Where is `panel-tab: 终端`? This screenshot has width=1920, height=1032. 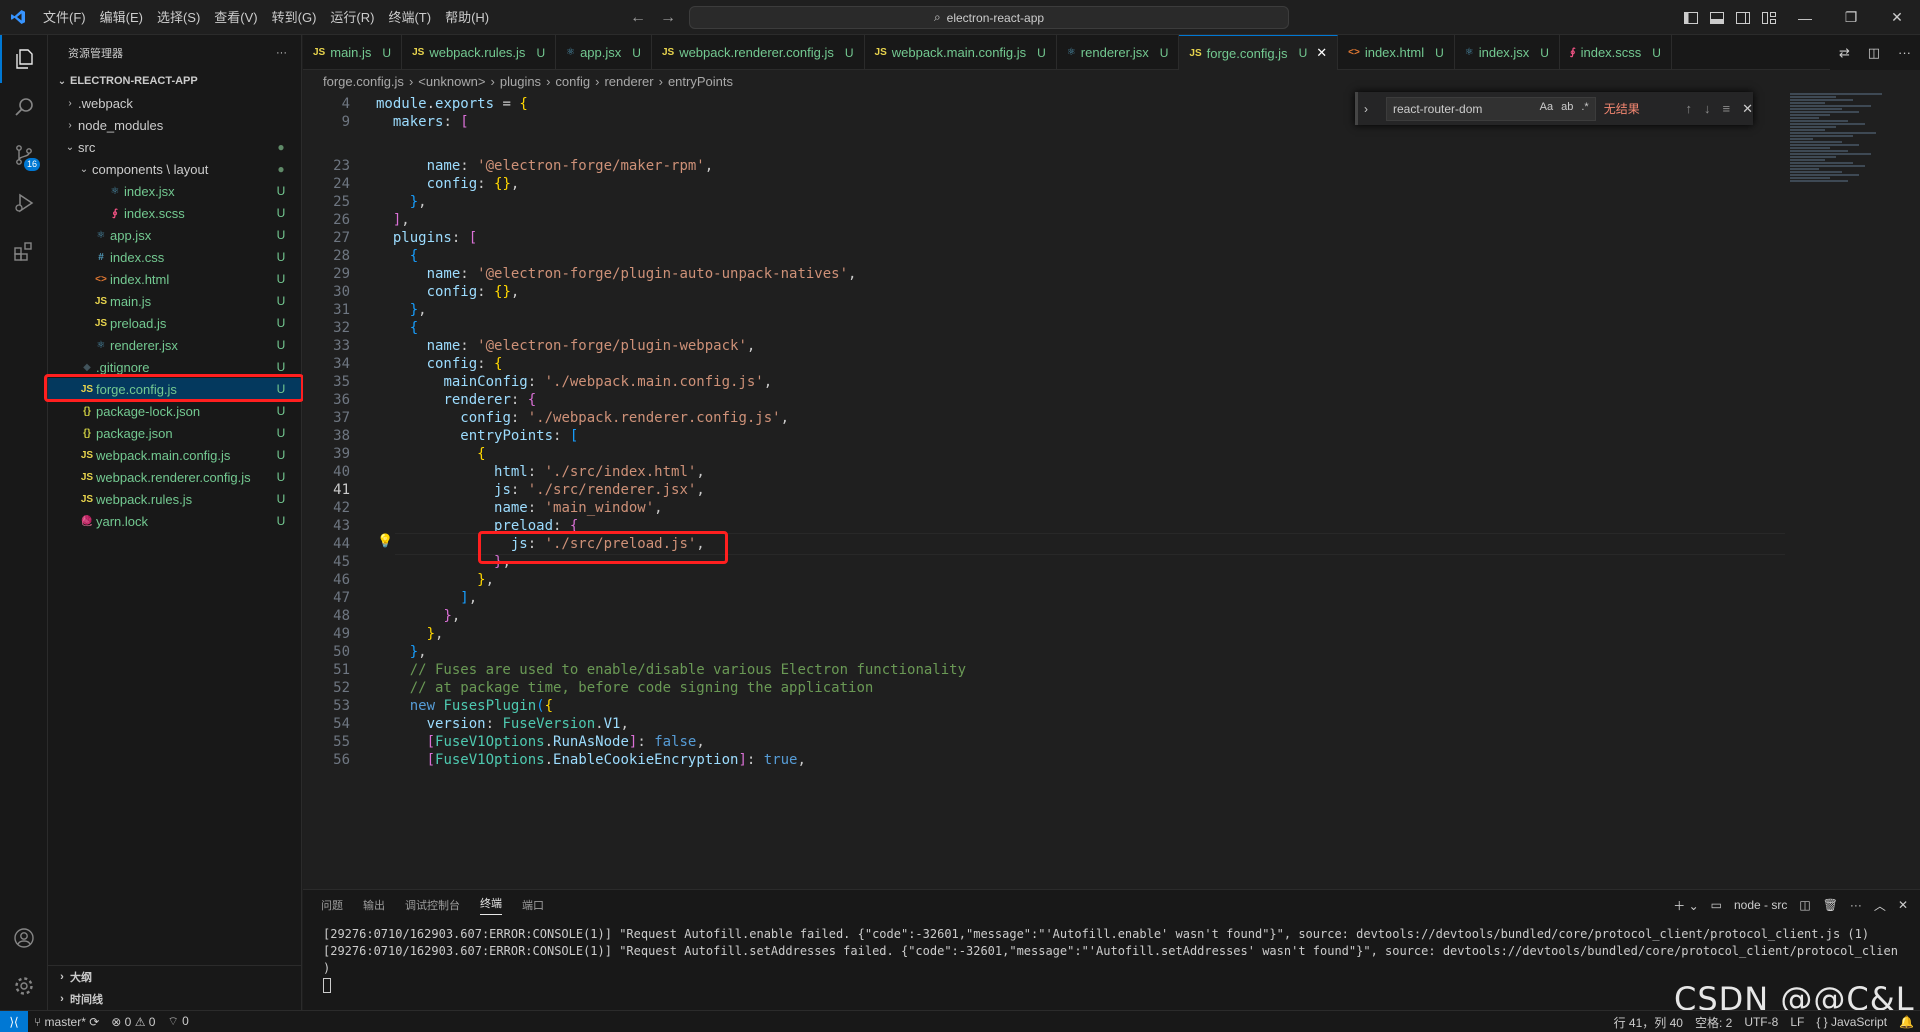 panel-tab: 终端 is located at coordinates (491, 905).